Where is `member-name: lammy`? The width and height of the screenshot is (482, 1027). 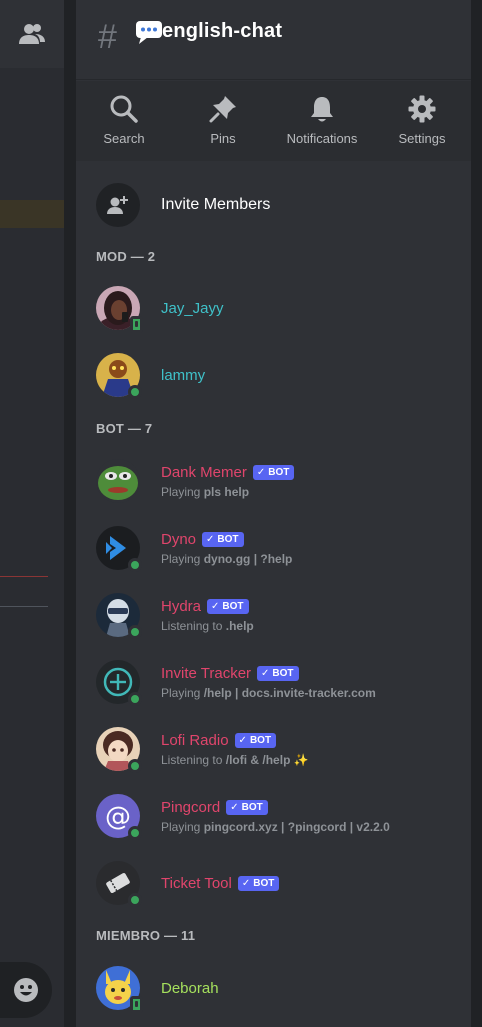 member-name: lammy is located at coordinates (183, 375).